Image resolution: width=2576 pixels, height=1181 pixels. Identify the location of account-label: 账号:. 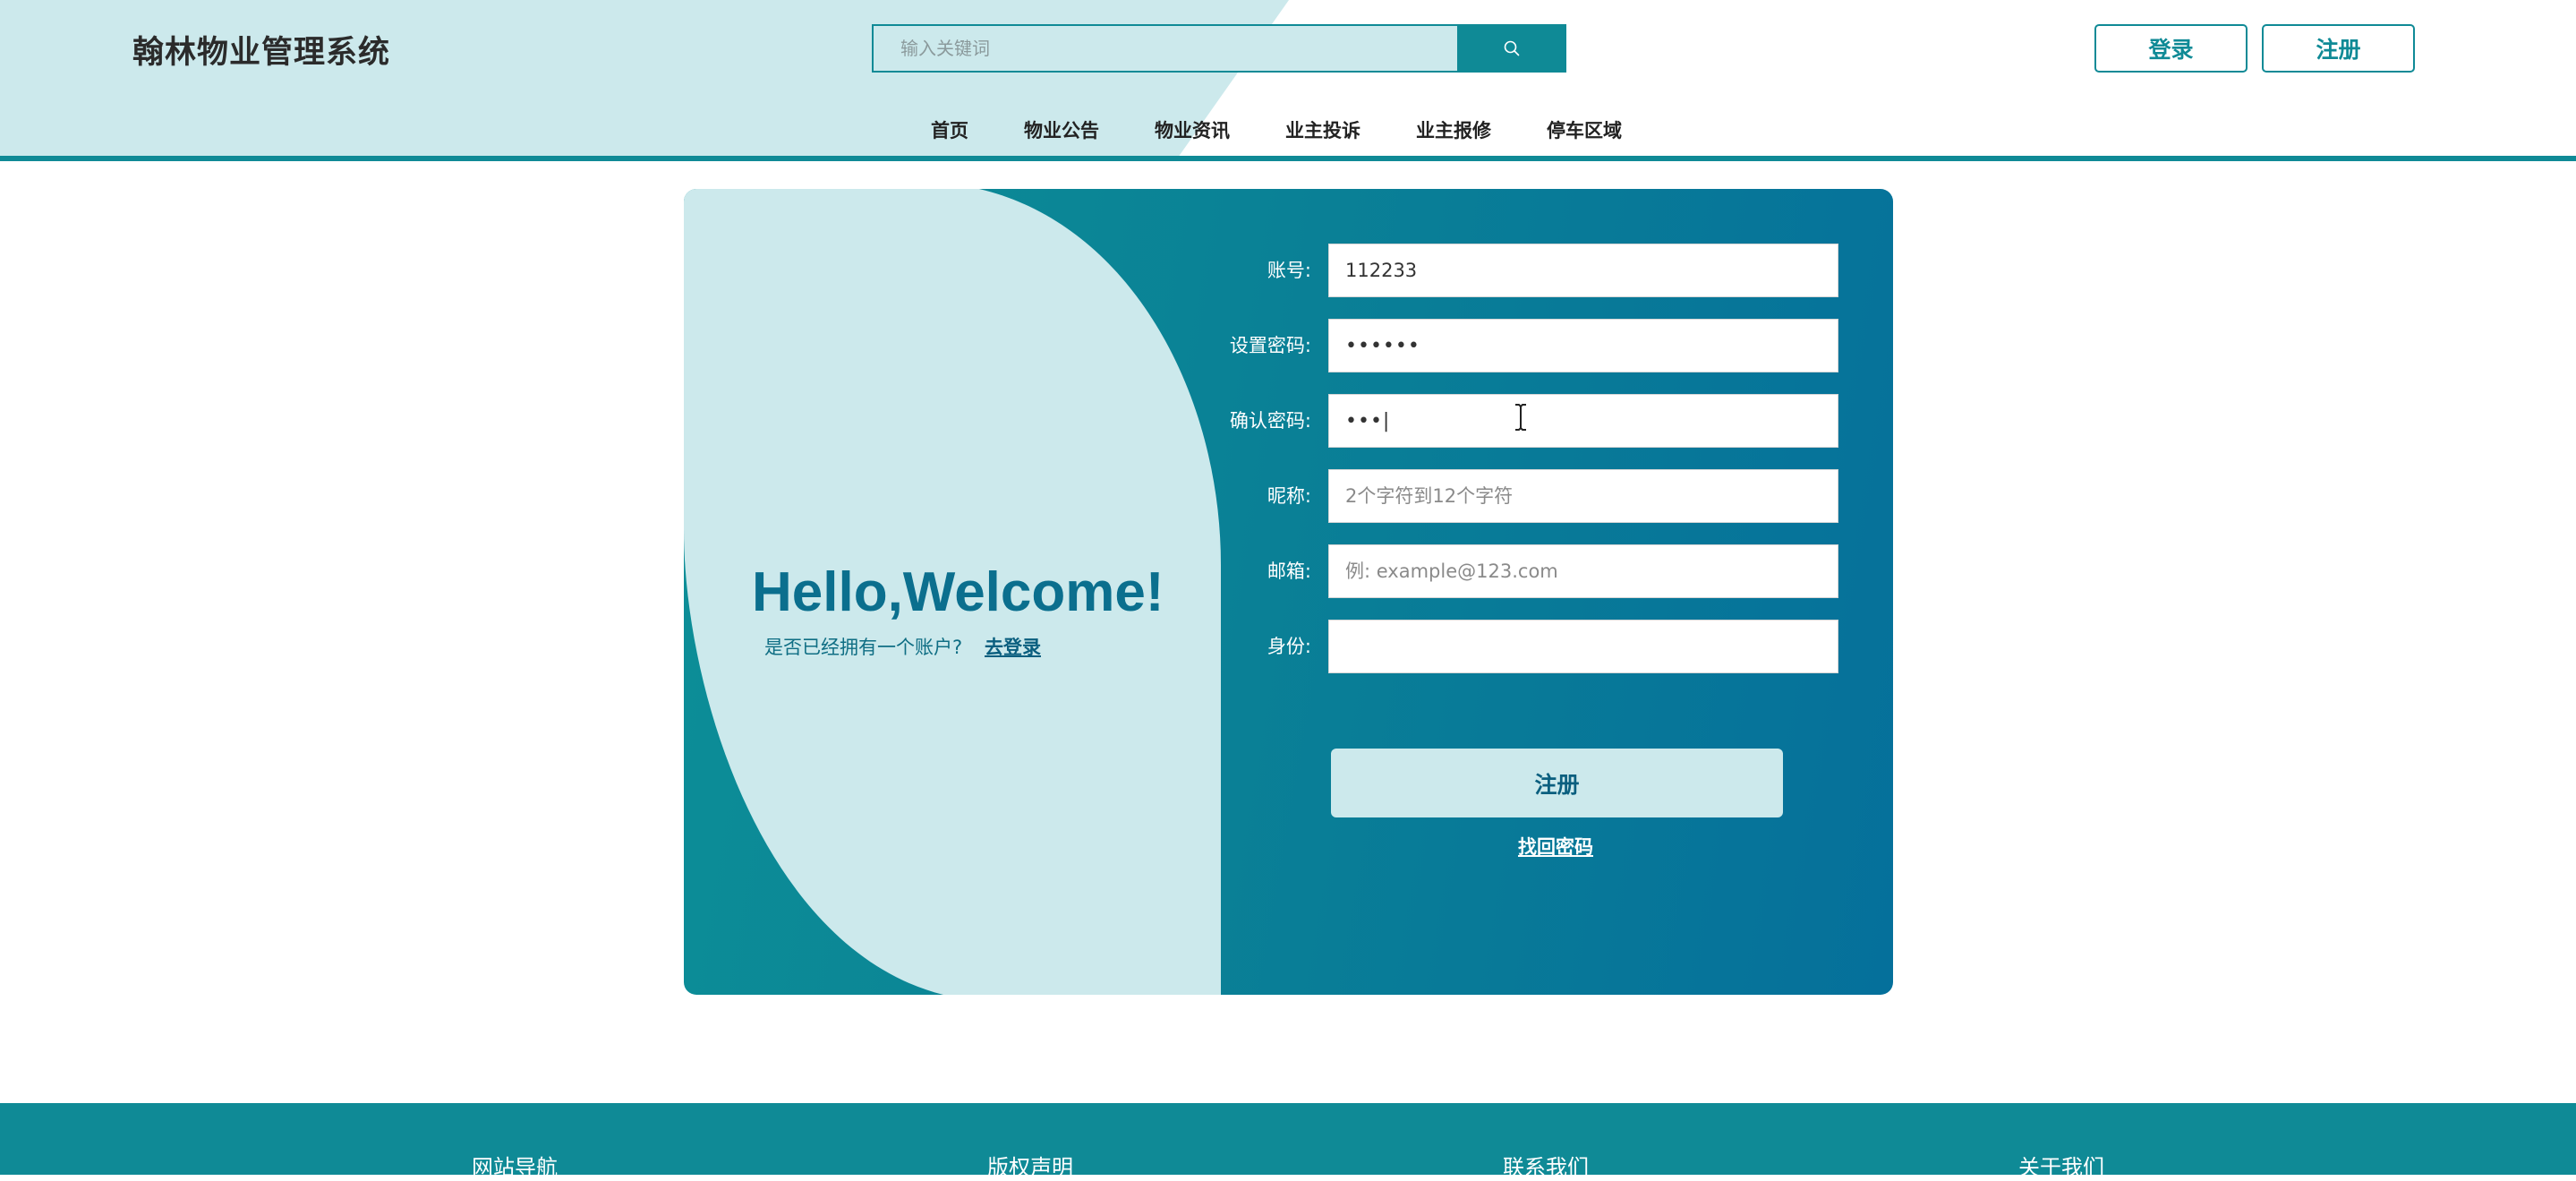
(1289, 270).